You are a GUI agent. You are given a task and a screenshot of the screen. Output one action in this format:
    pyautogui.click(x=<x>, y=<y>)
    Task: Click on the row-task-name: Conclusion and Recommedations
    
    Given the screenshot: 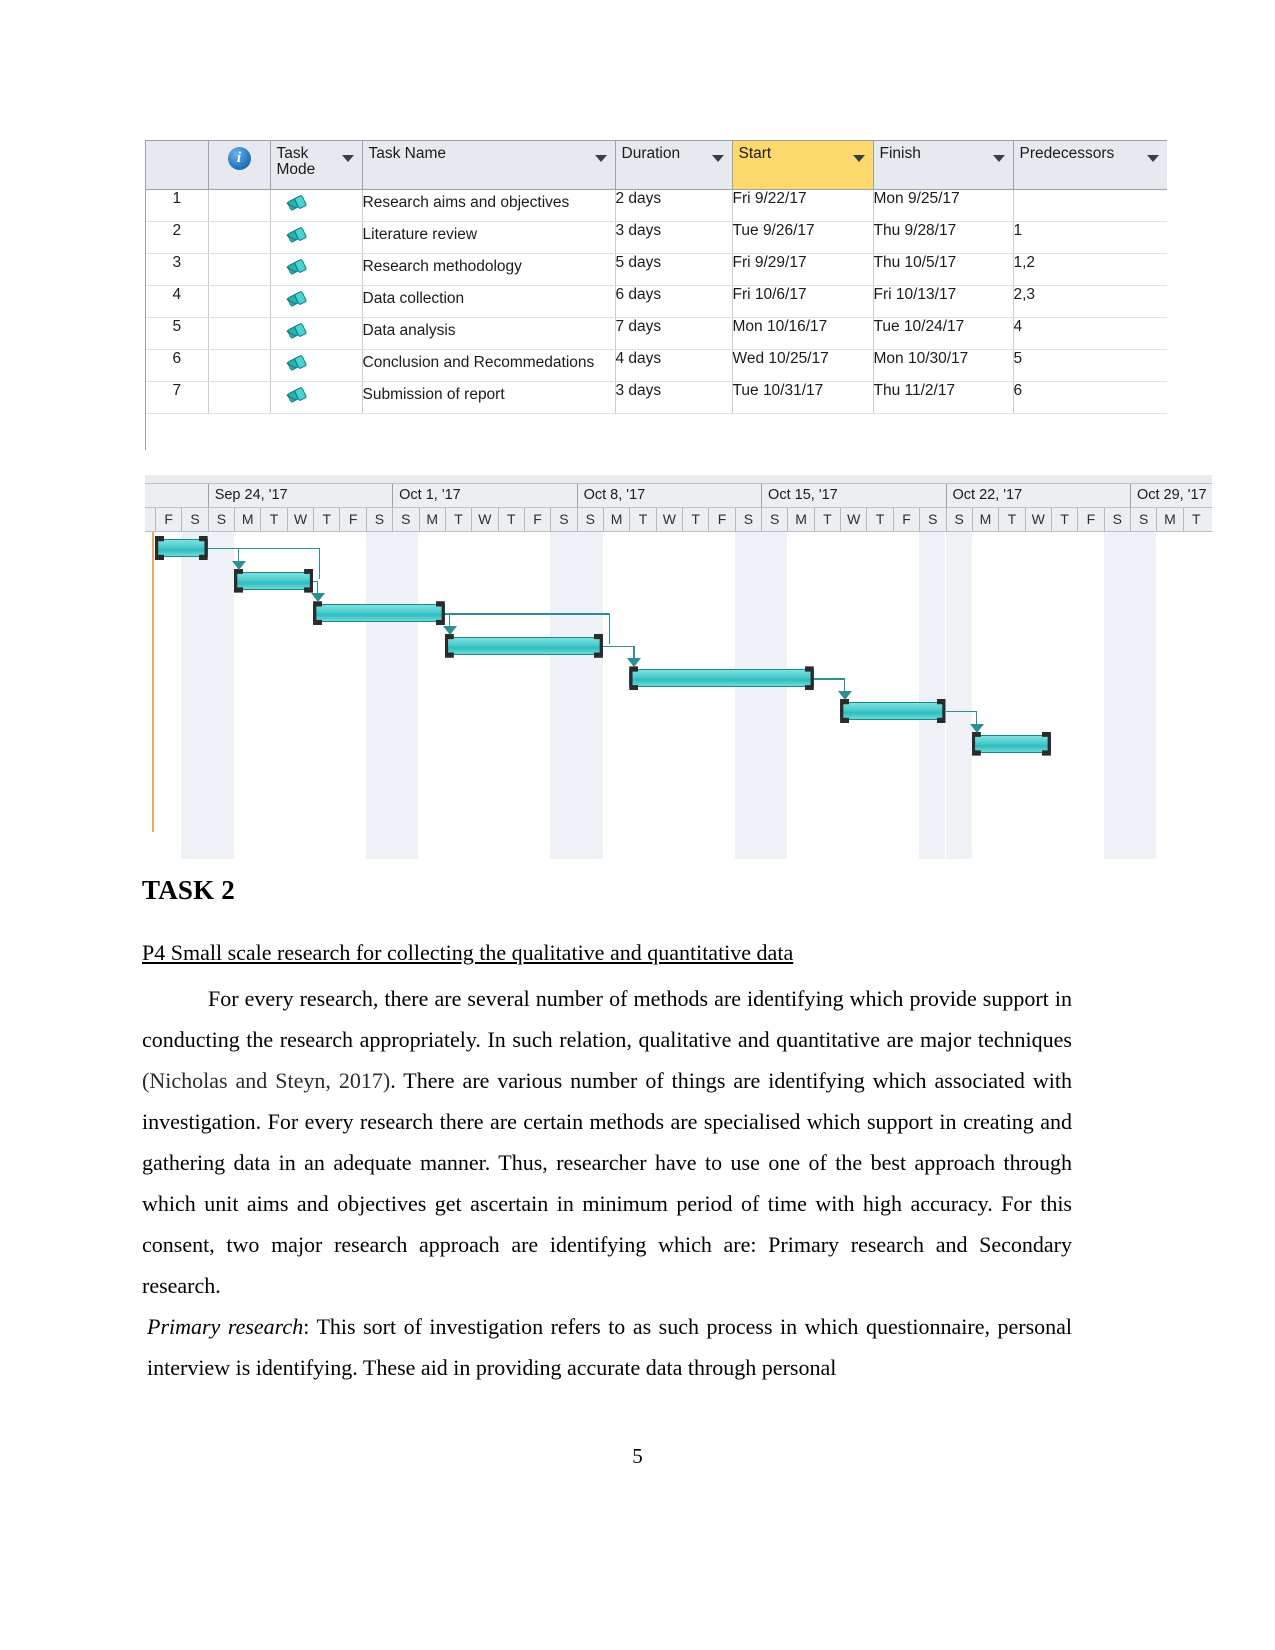 What is the action you would take?
    pyautogui.click(x=489, y=365)
    